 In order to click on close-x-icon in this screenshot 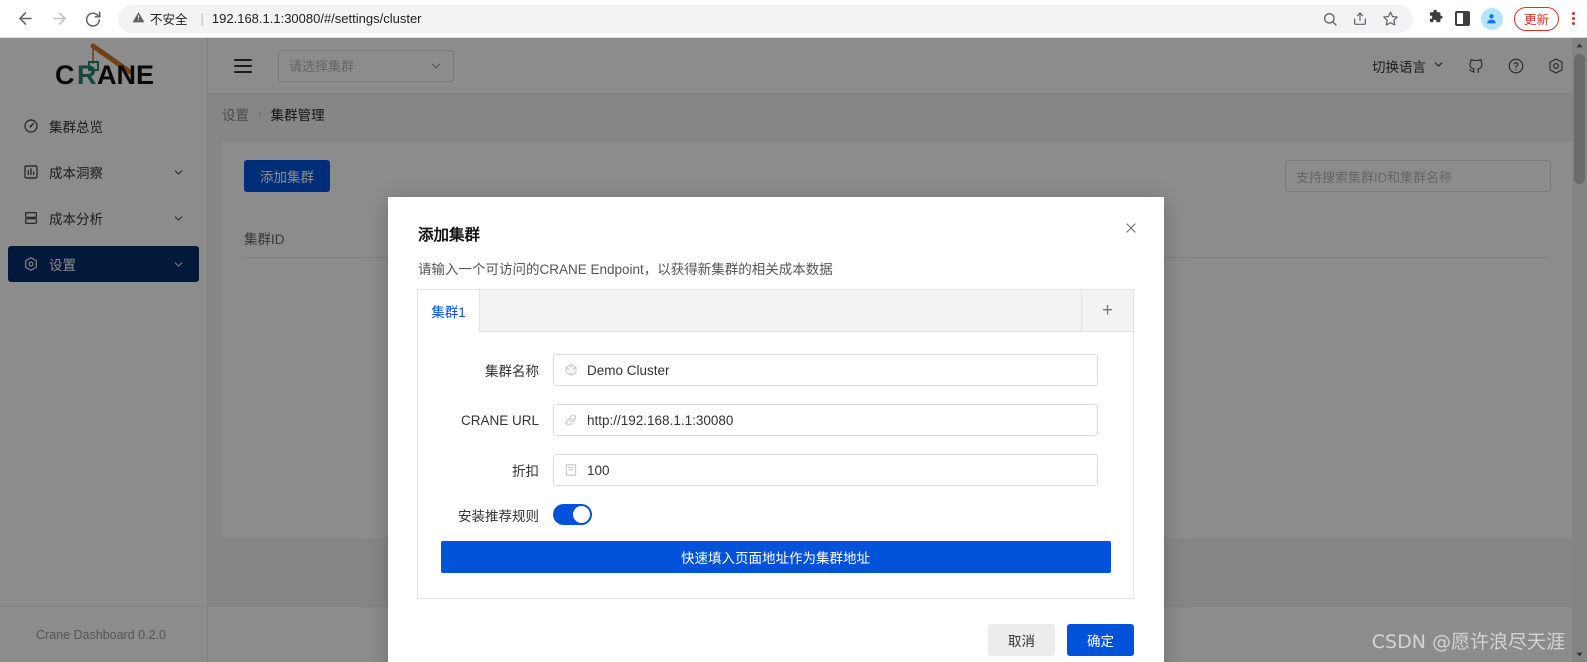, I will do `click(1131, 228)`.